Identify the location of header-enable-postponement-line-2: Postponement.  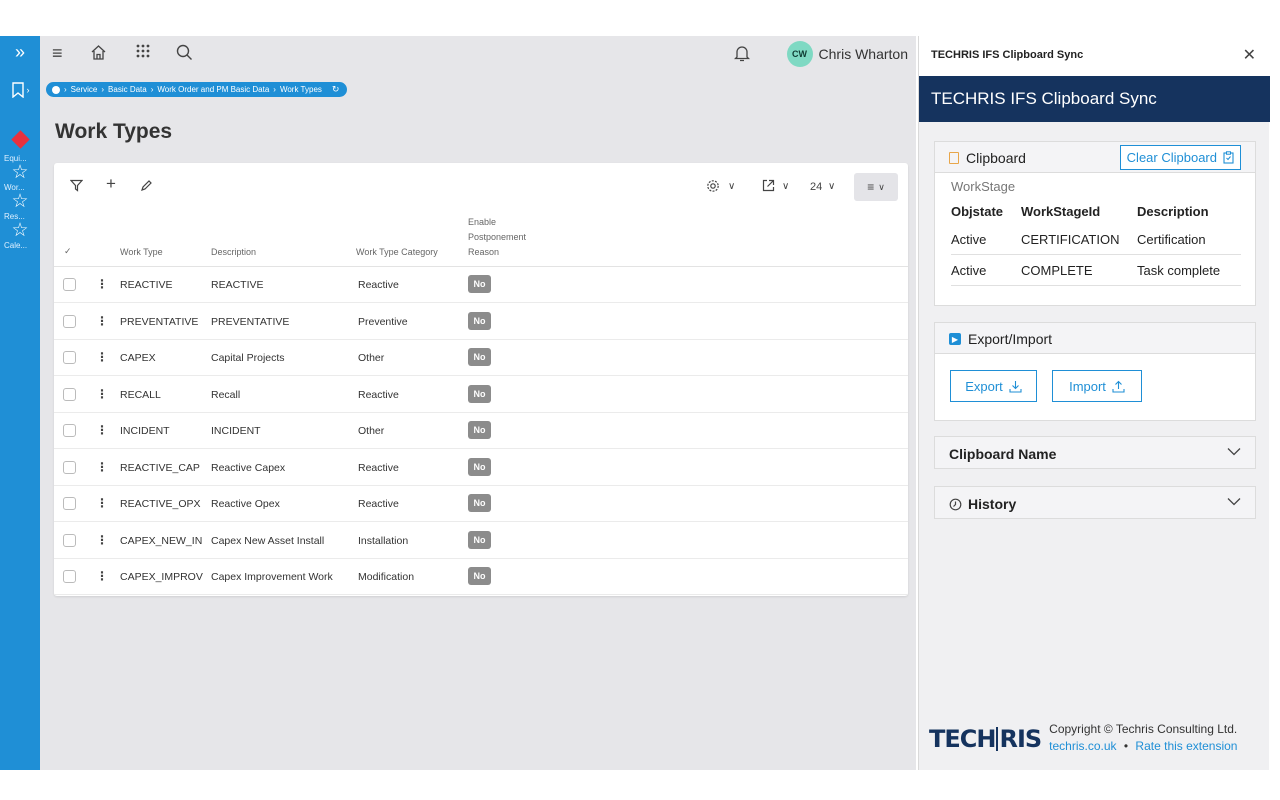
(497, 237).